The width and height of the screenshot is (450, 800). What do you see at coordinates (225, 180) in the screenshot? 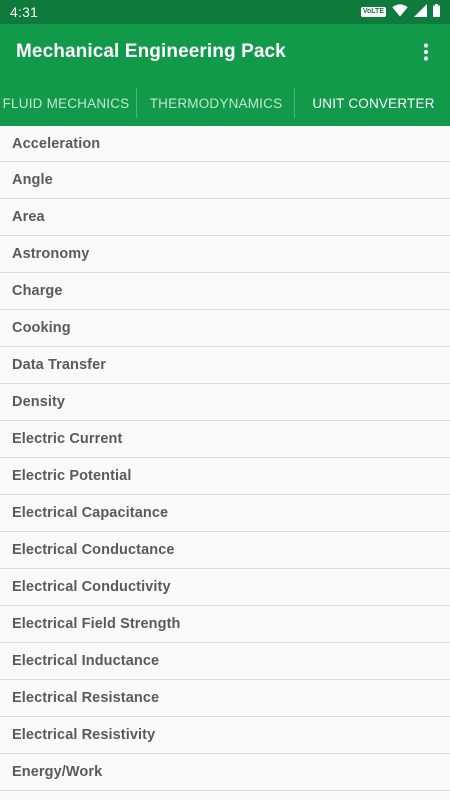
I see `list-item-angle: Angle` at bounding box center [225, 180].